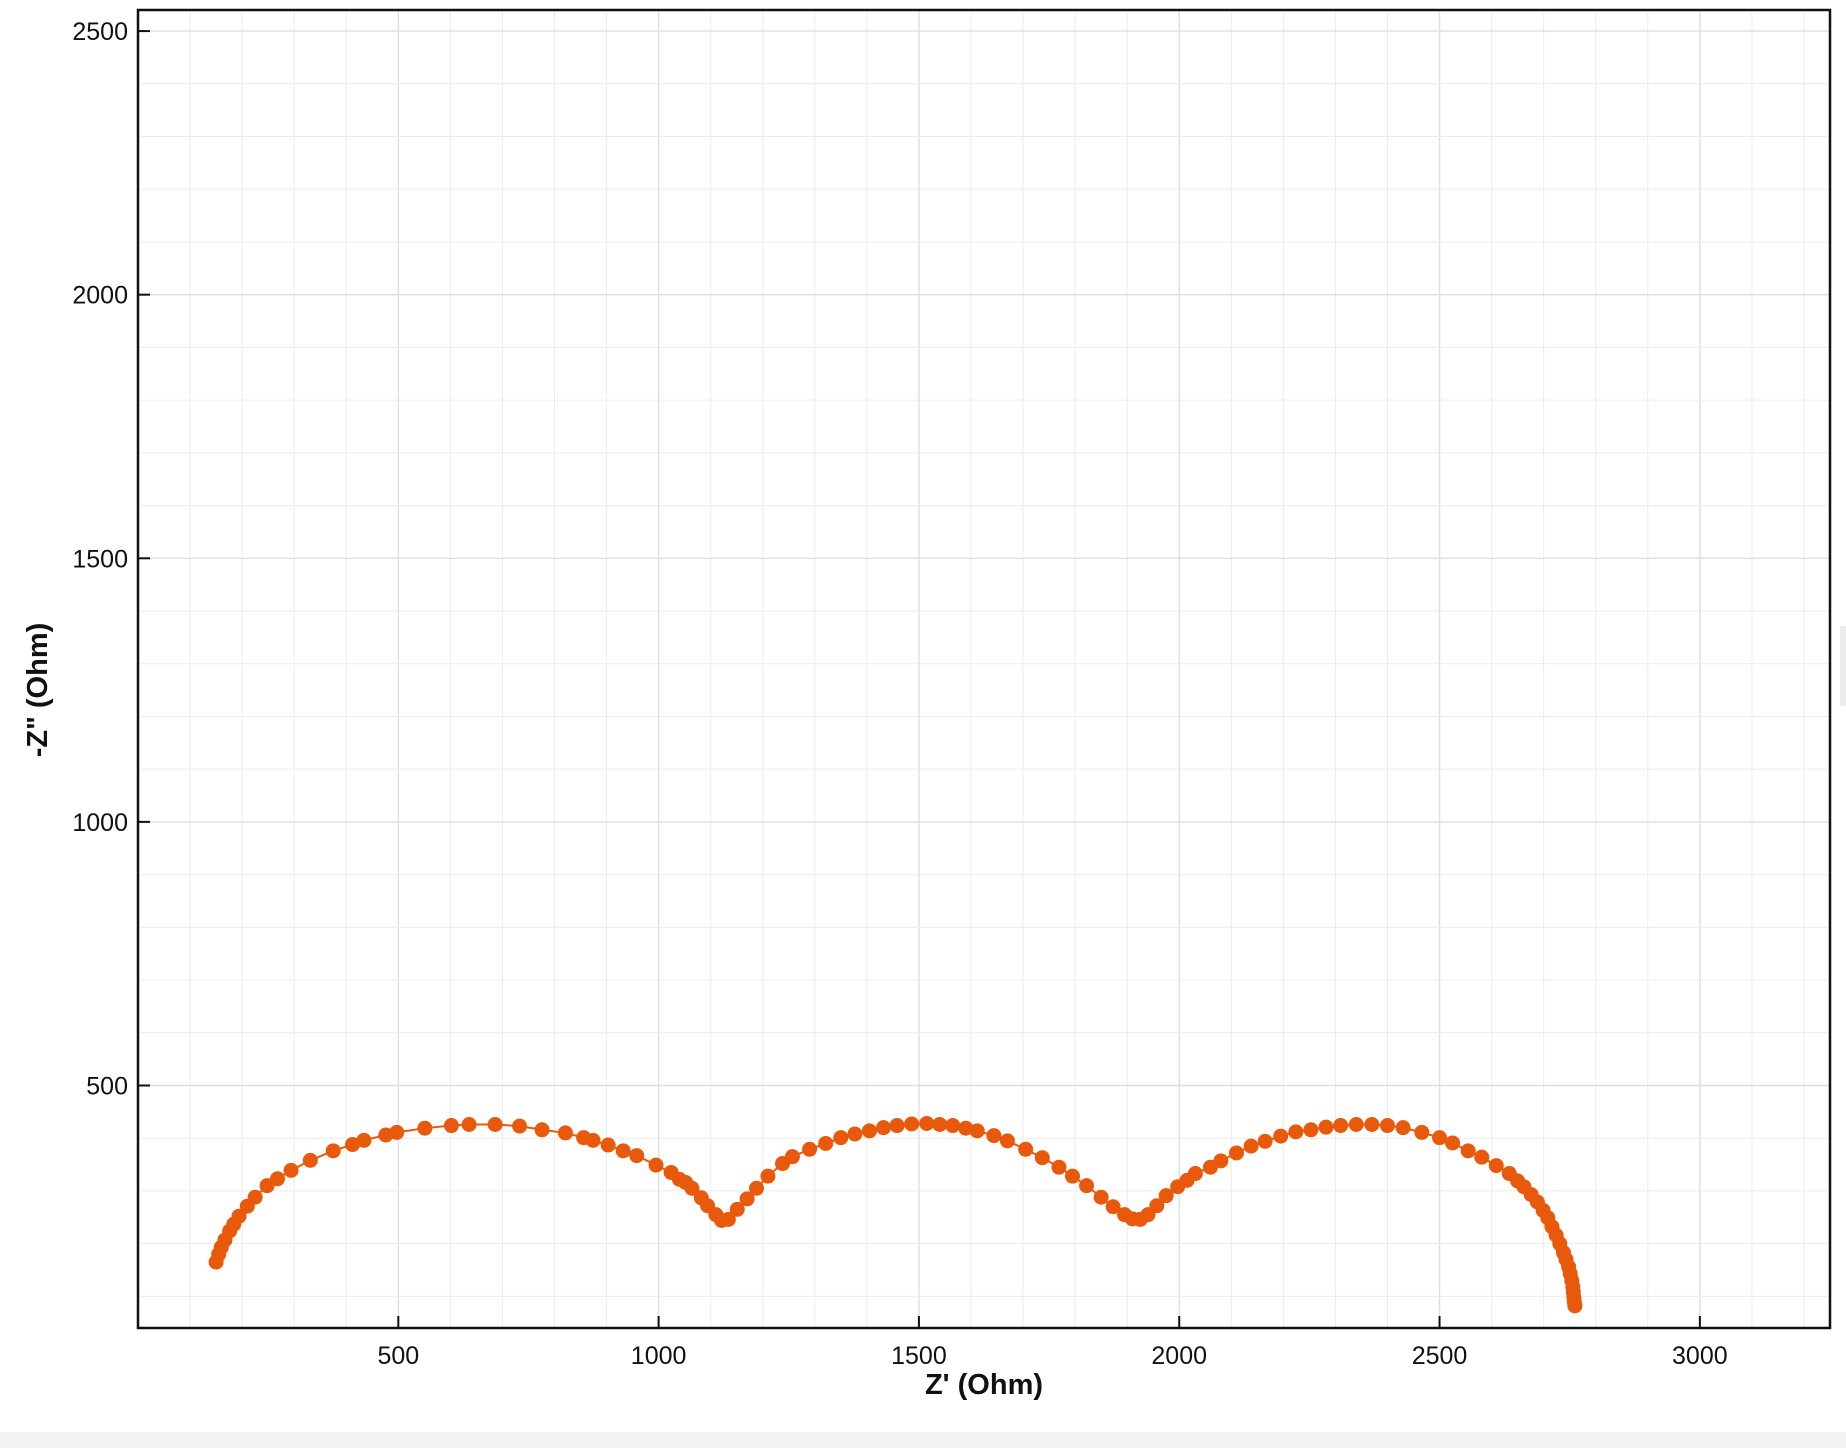 The height and width of the screenshot is (1448, 1846). Describe the element at coordinates (1843, 666) in the screenshot. I see `side-handle` at that location.